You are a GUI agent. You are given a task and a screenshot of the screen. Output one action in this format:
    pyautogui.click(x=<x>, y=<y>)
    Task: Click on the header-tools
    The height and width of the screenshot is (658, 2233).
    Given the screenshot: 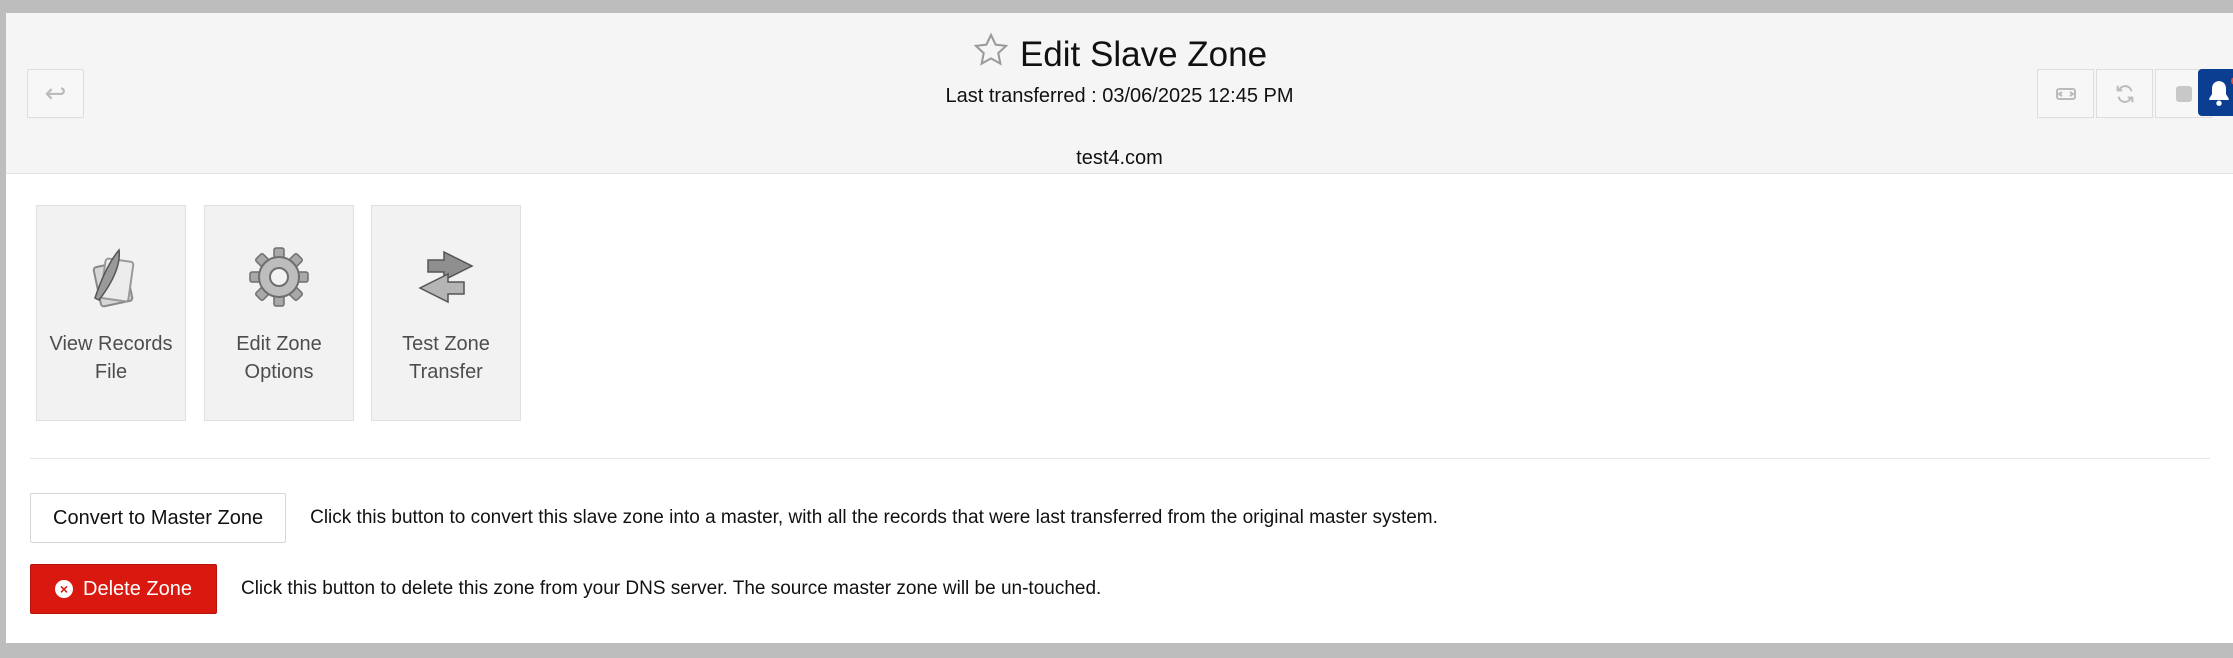 What is the action you would take?
    pyautogui.click(x=2125, y=93)
    